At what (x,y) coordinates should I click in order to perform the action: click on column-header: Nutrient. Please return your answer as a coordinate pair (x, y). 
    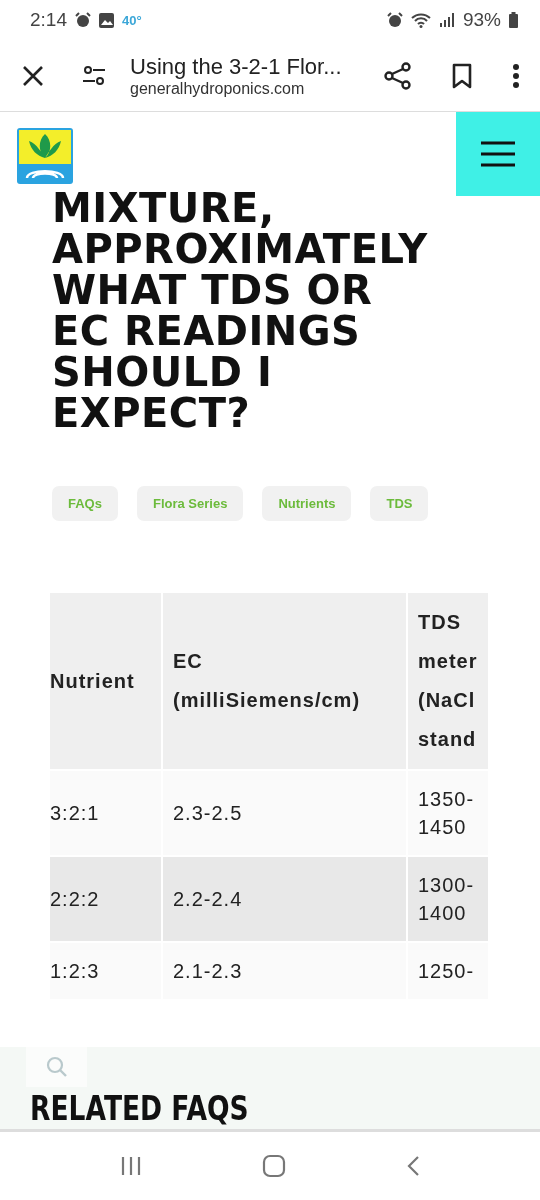
    Looking at the image, I should click on (92, 681).